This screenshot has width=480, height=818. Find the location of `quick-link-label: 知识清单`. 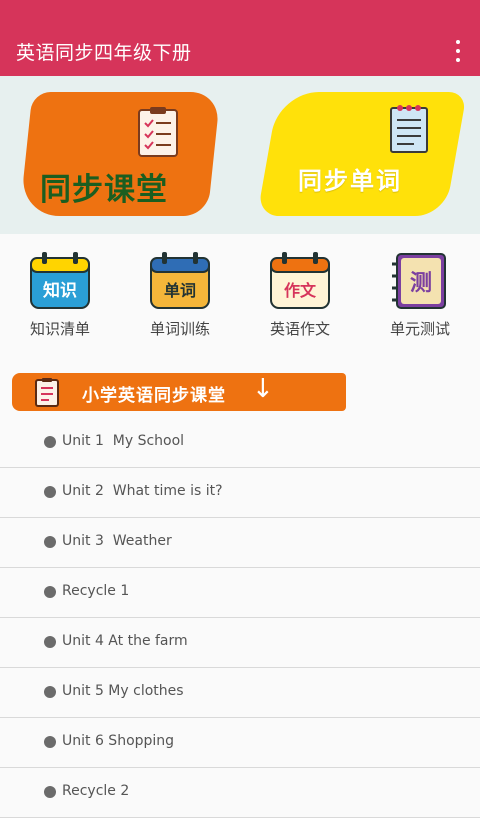

quick-link-label: 知识清单 is located at coordinates (59, 329).